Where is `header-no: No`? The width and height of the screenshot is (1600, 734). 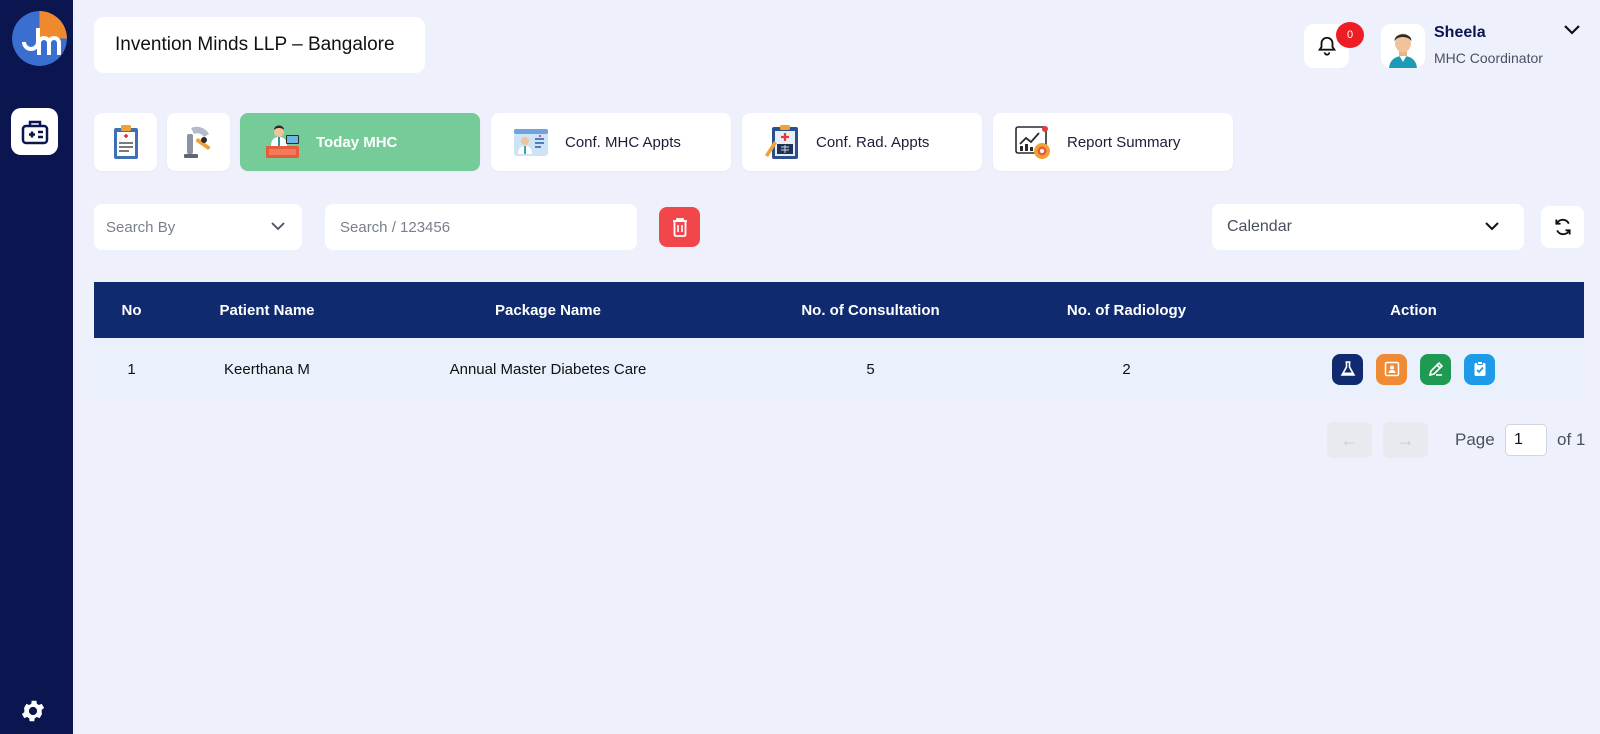
header-no: No is located at coordinates (131, 310).